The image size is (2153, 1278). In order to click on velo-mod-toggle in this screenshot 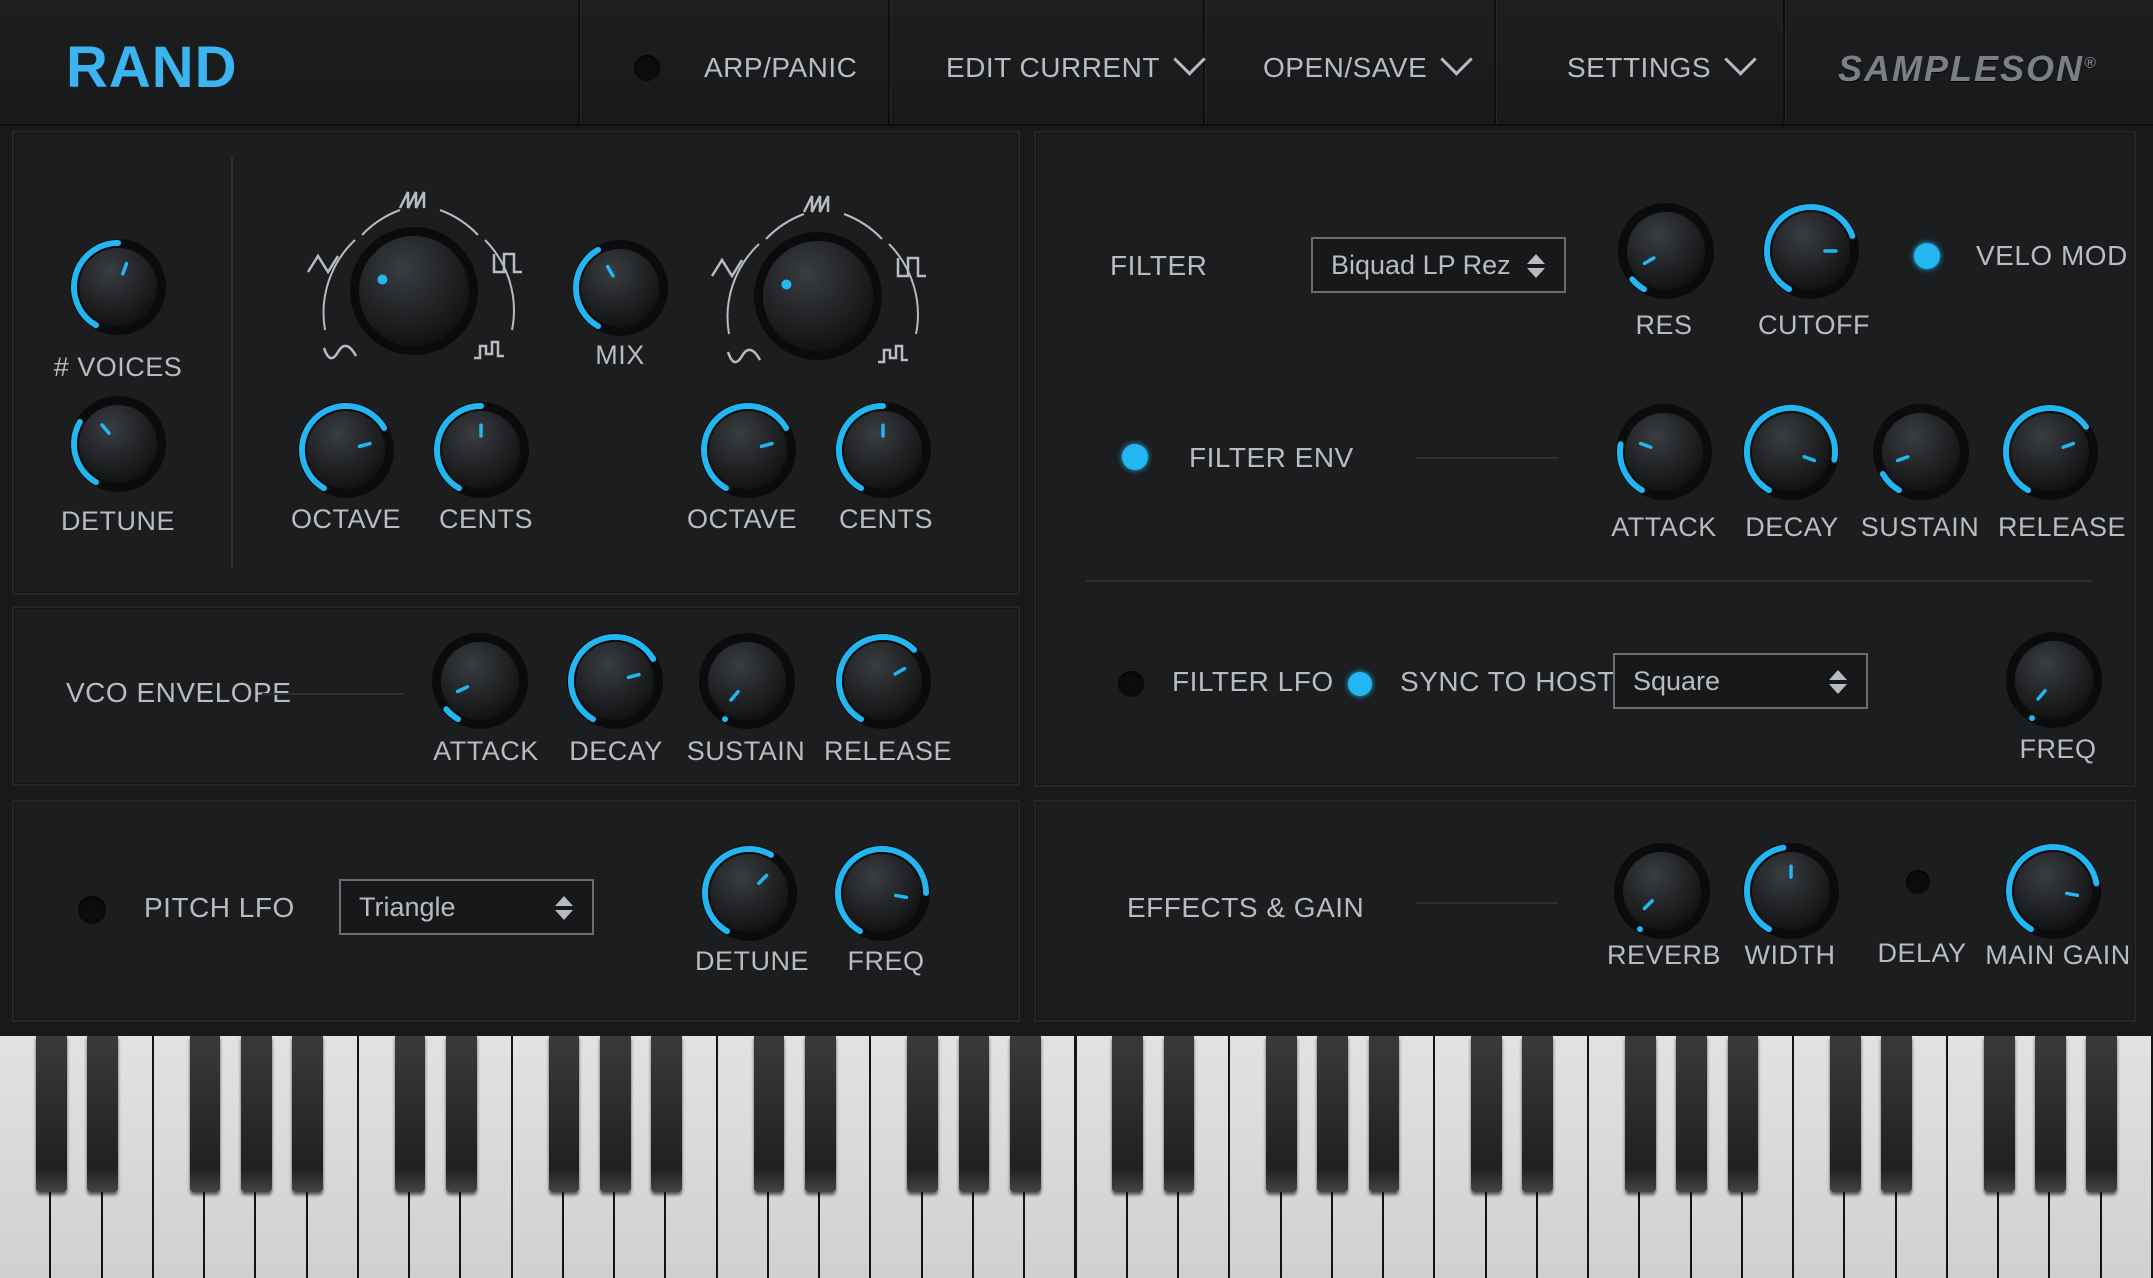, I will do `click(1927, 256)`.